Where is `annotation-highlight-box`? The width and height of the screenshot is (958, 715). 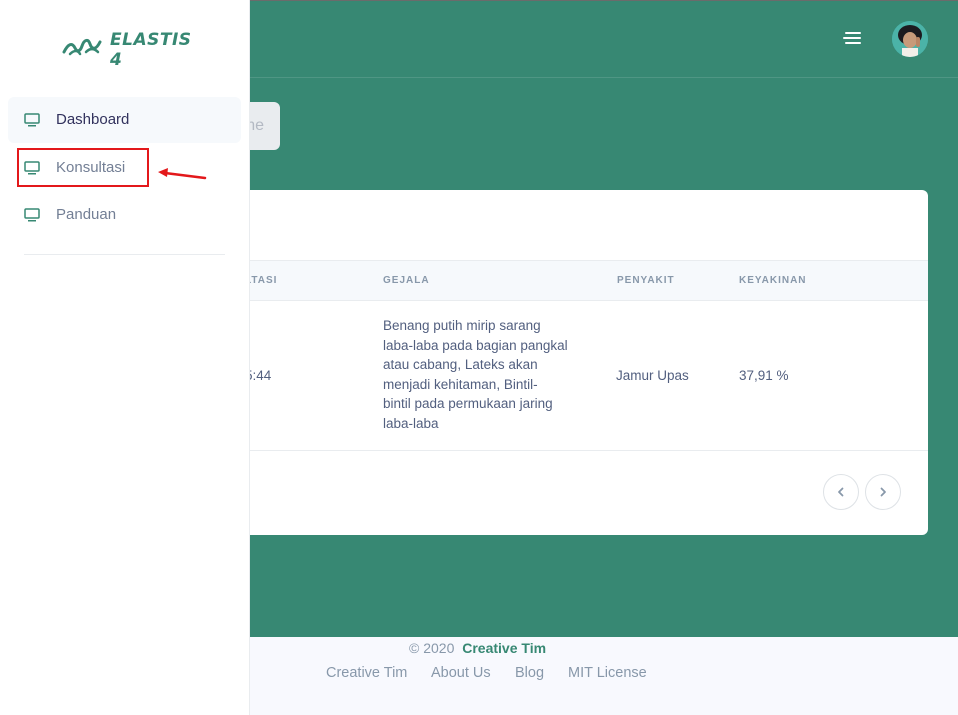 annotation-highlight-box is located at coordinates (83, 167).